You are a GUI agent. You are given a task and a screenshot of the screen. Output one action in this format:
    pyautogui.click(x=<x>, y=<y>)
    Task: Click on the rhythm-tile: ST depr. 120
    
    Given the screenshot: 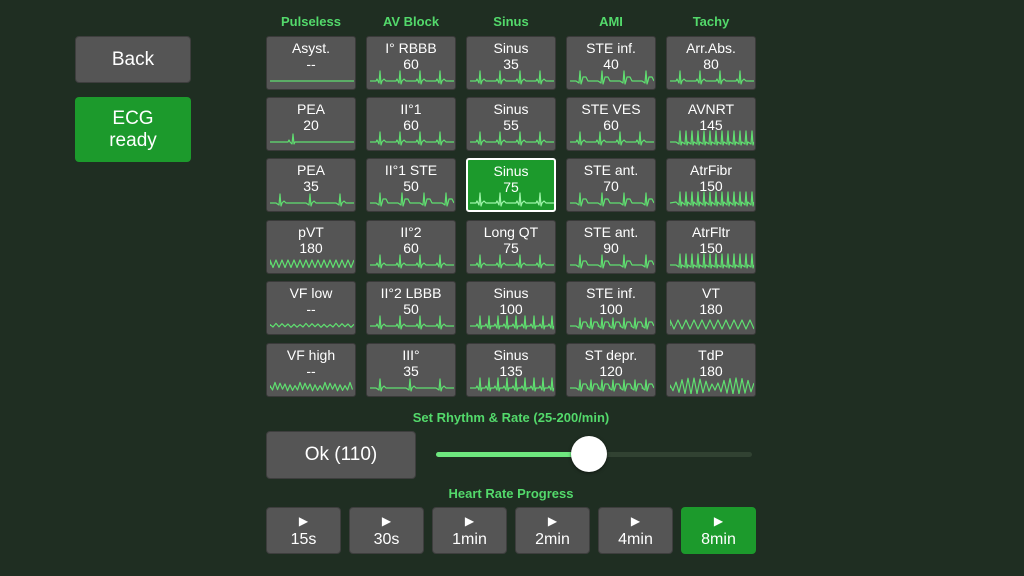 What is the action you would take?
    pyautogui.click(x=611, y=370)
    